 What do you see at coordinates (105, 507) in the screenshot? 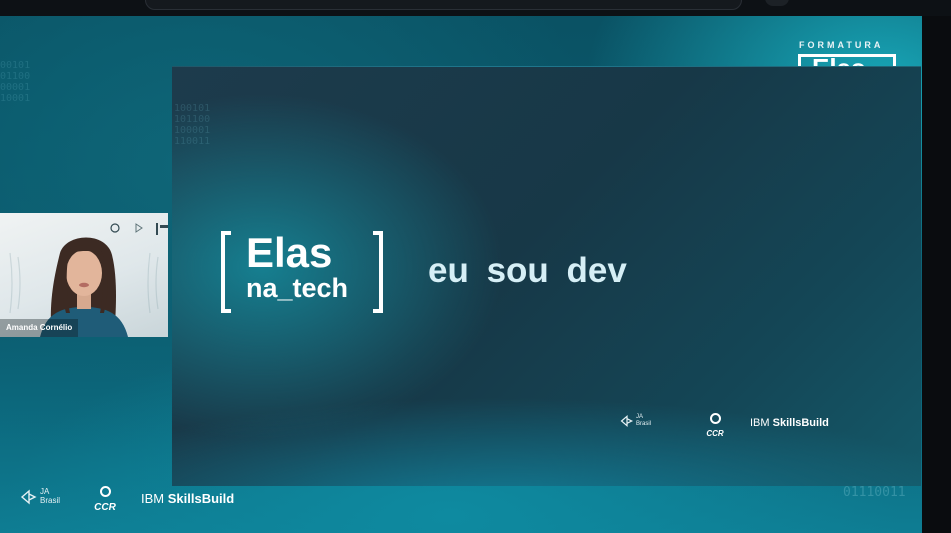
I see `ccr-text: CCR` at bounding box center [105, 507].